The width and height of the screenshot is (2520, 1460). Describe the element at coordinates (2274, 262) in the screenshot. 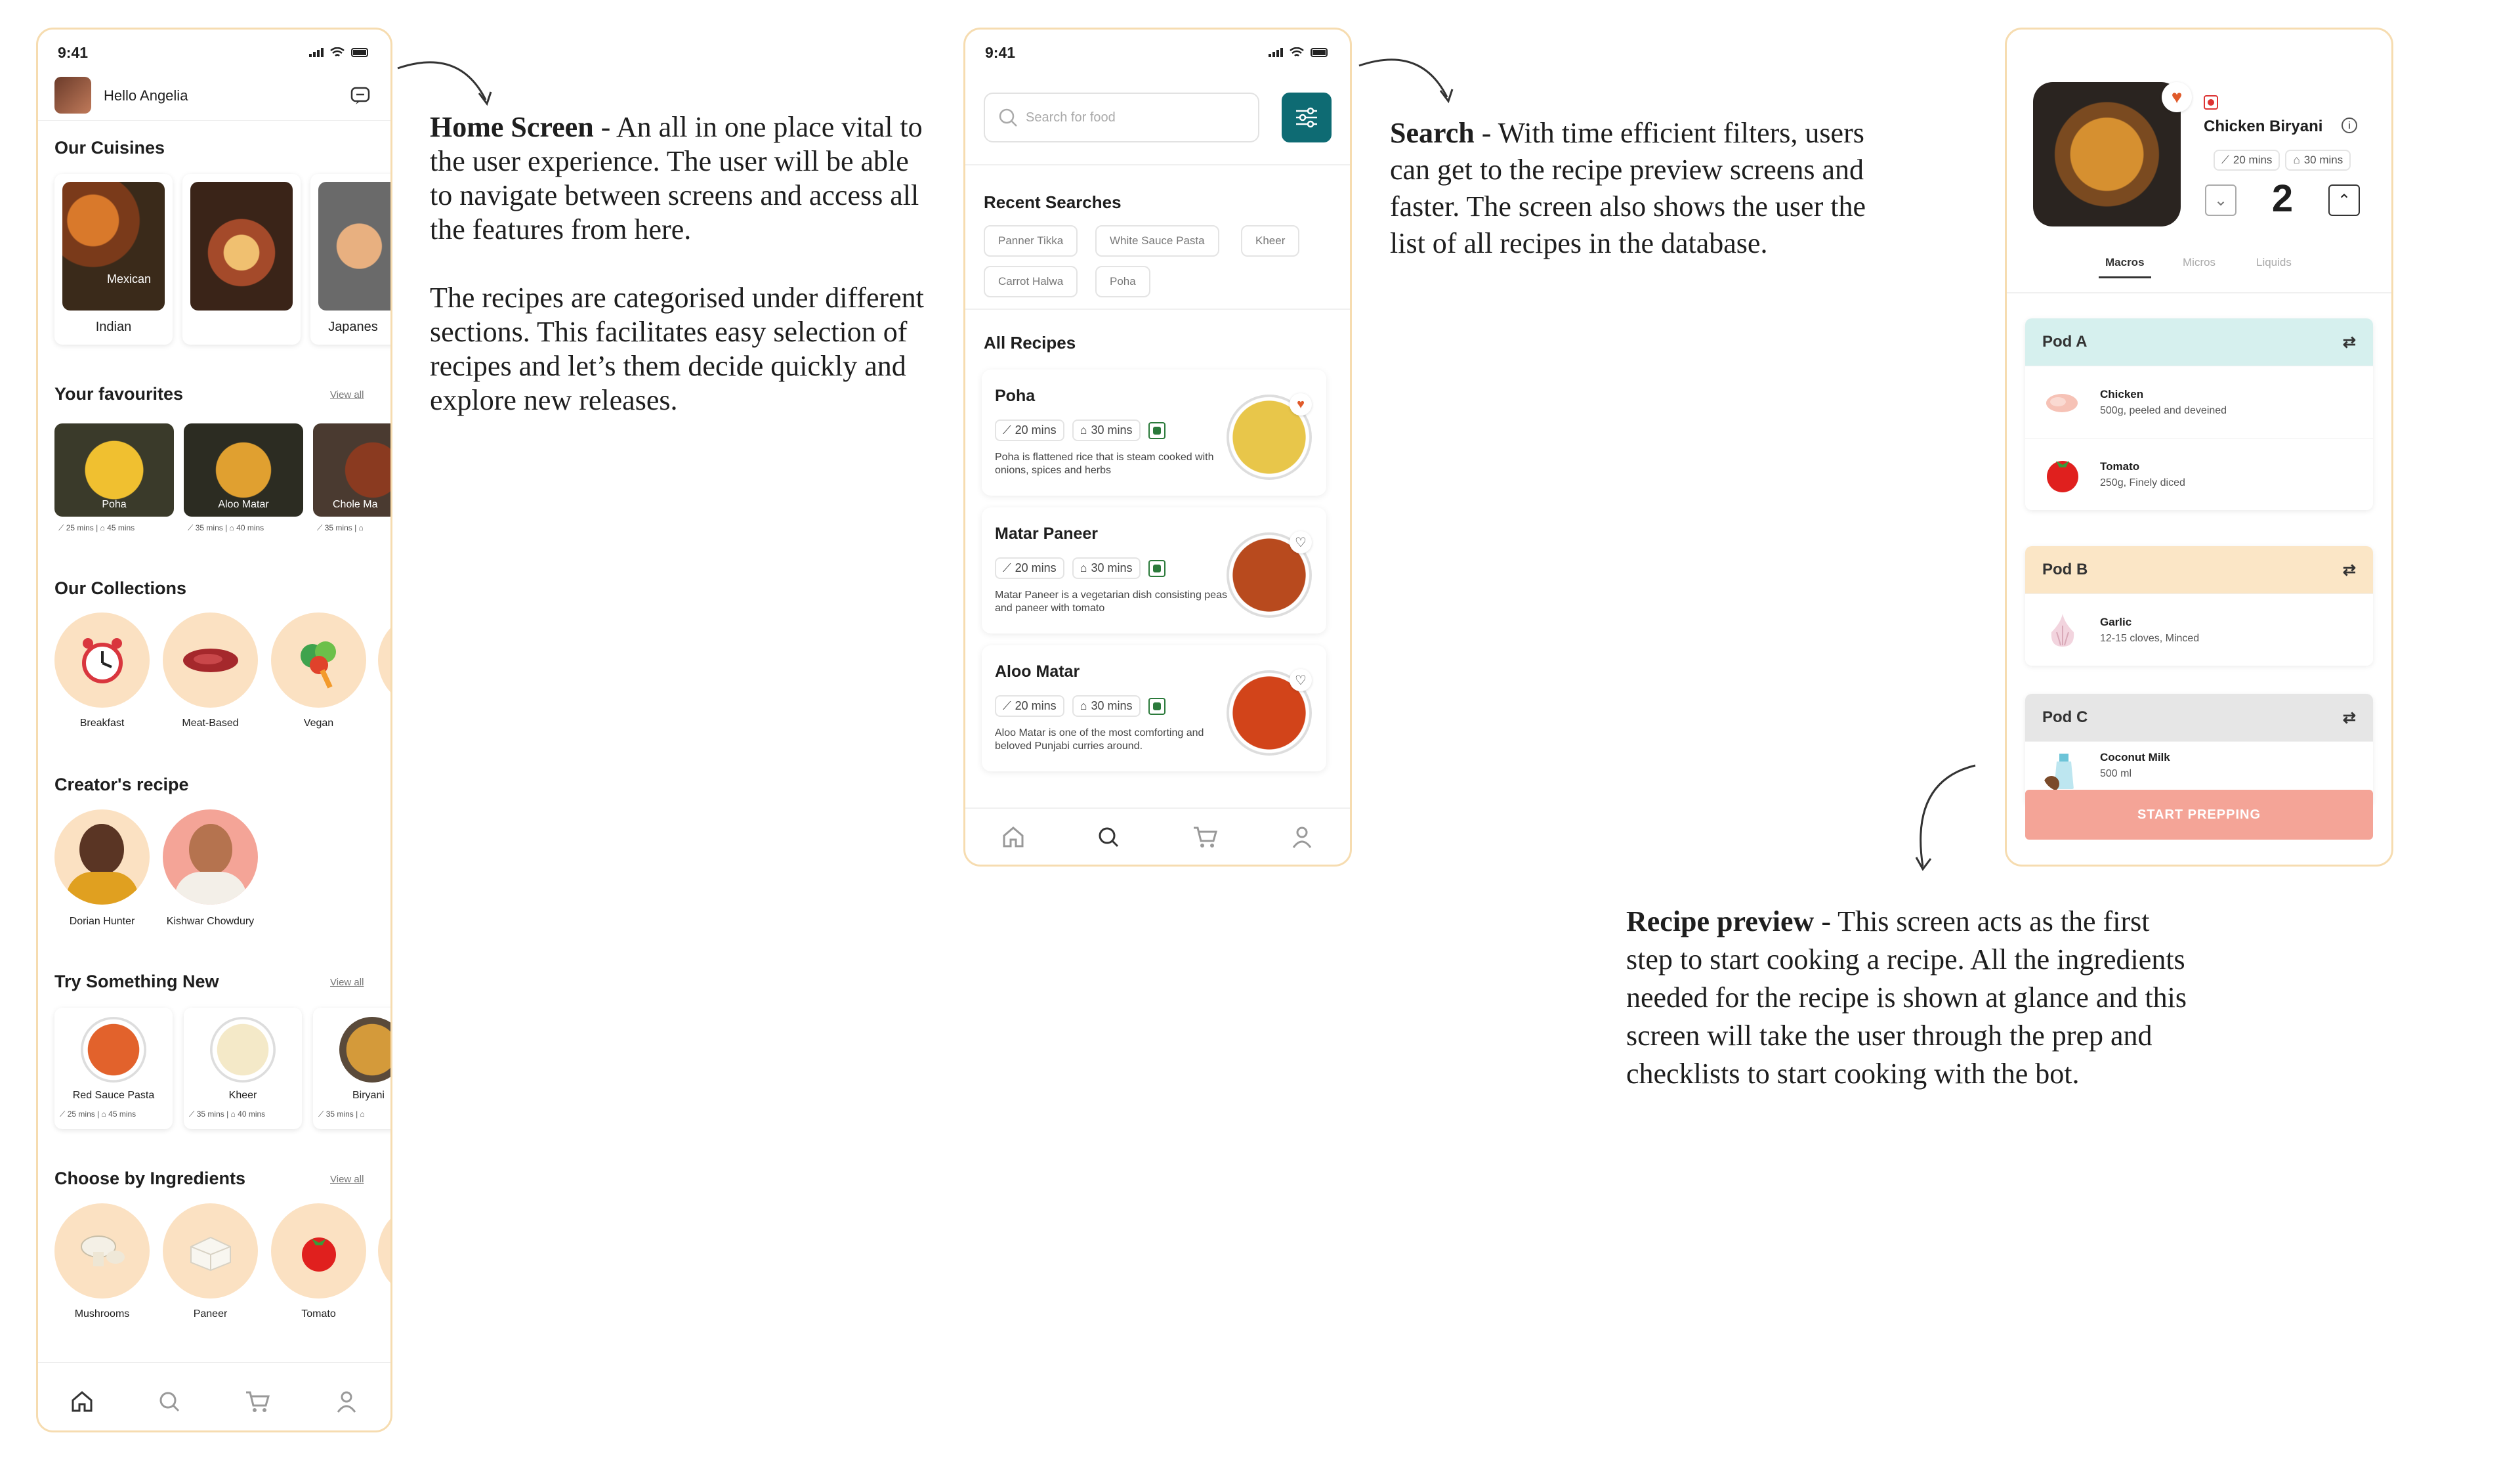

I see `tab-liquids: Liquids` at that location.